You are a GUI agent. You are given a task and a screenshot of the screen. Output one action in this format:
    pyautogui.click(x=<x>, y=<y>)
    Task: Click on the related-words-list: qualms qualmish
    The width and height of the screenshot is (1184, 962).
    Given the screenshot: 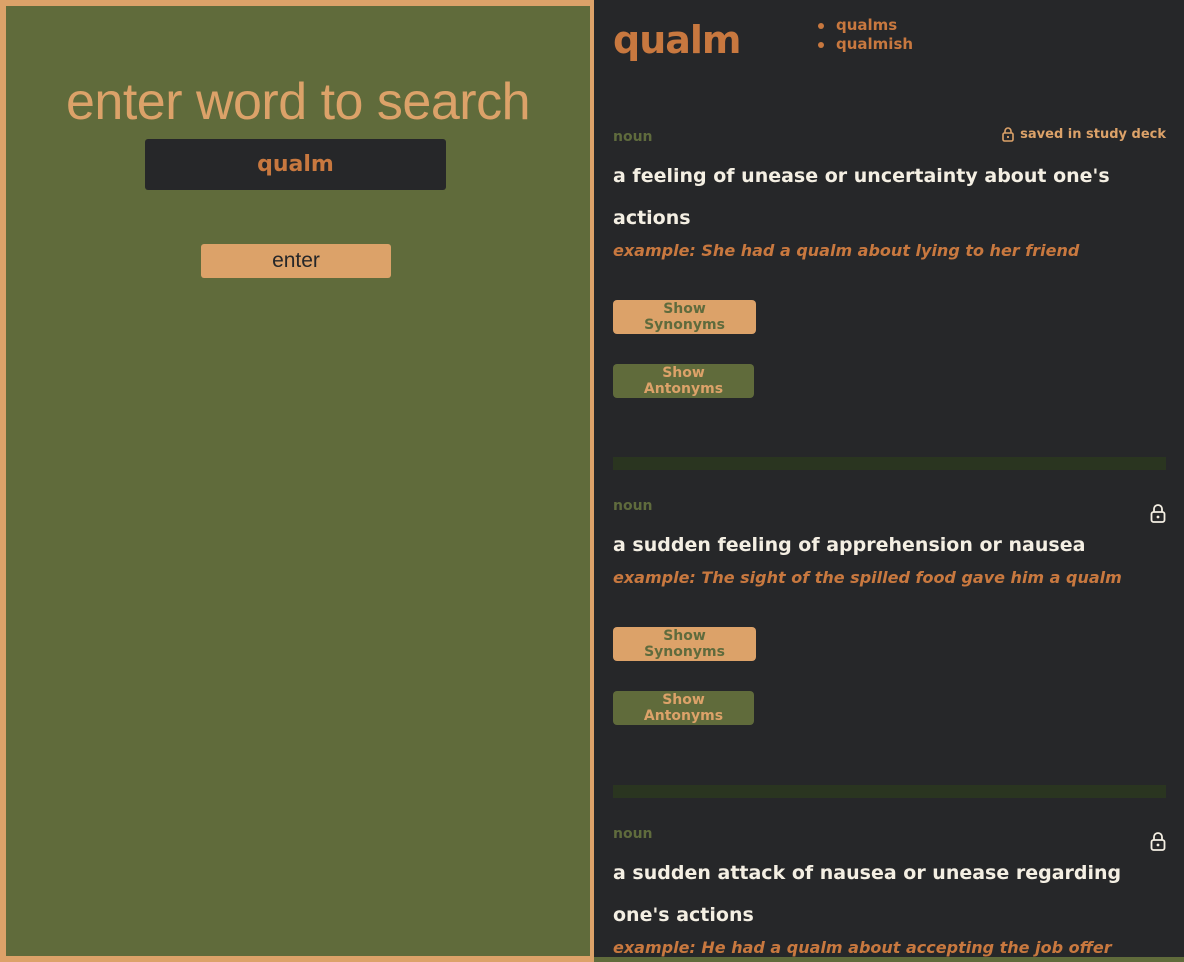 What is the action you would take?
    pyautogui.click(x=864, y=35)
    